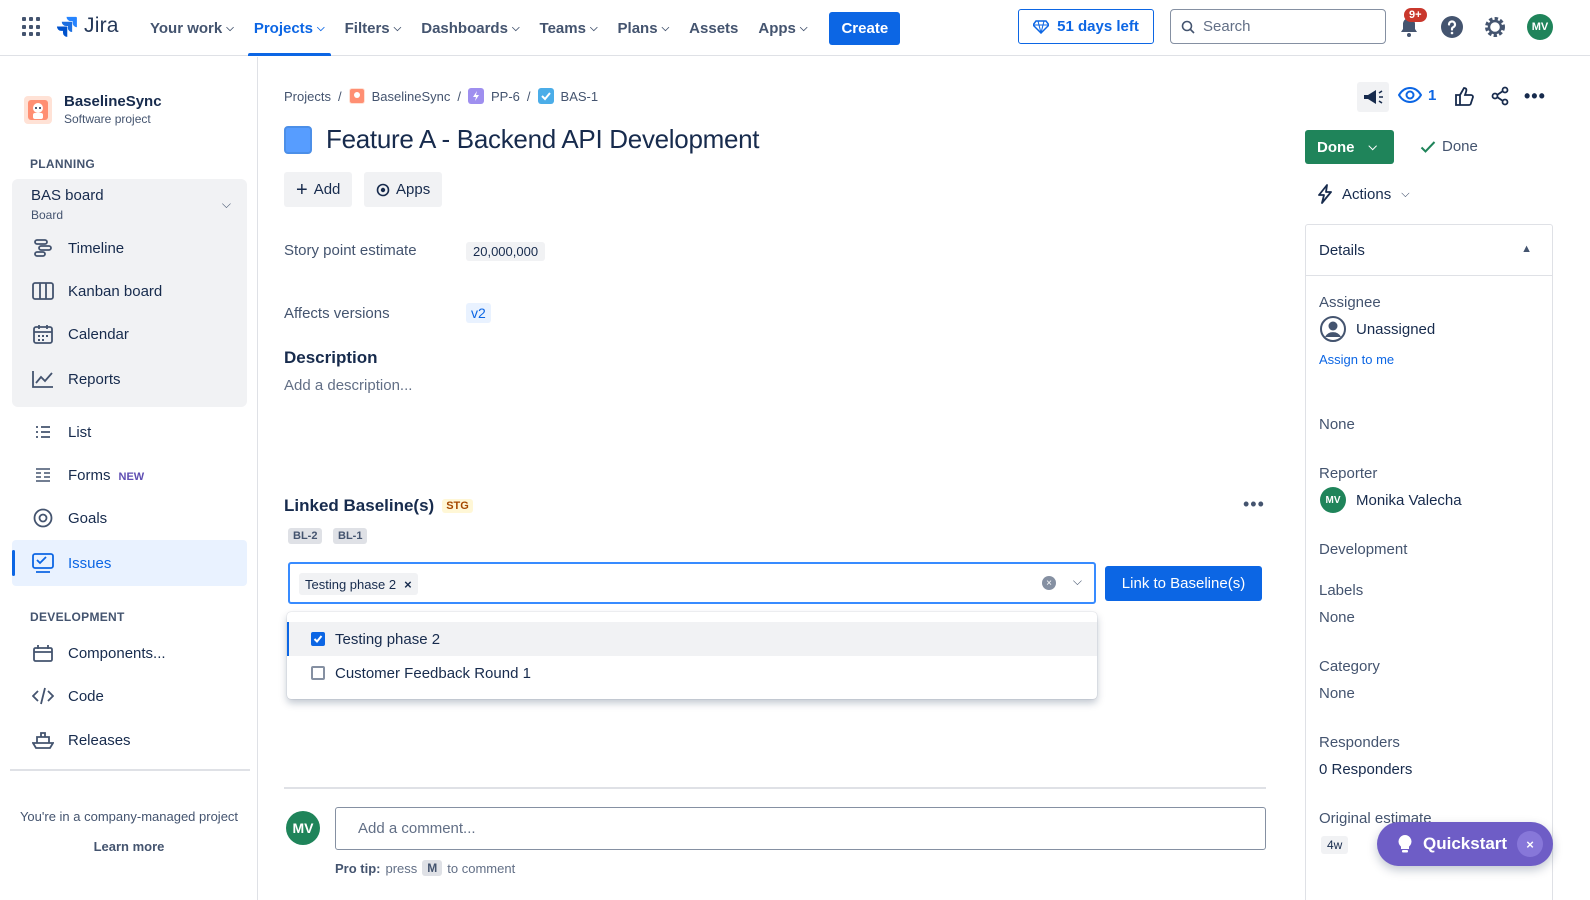  Describe the element at coordinates (1337, 693) in the screenshot. I see `category-value: None` at that location.